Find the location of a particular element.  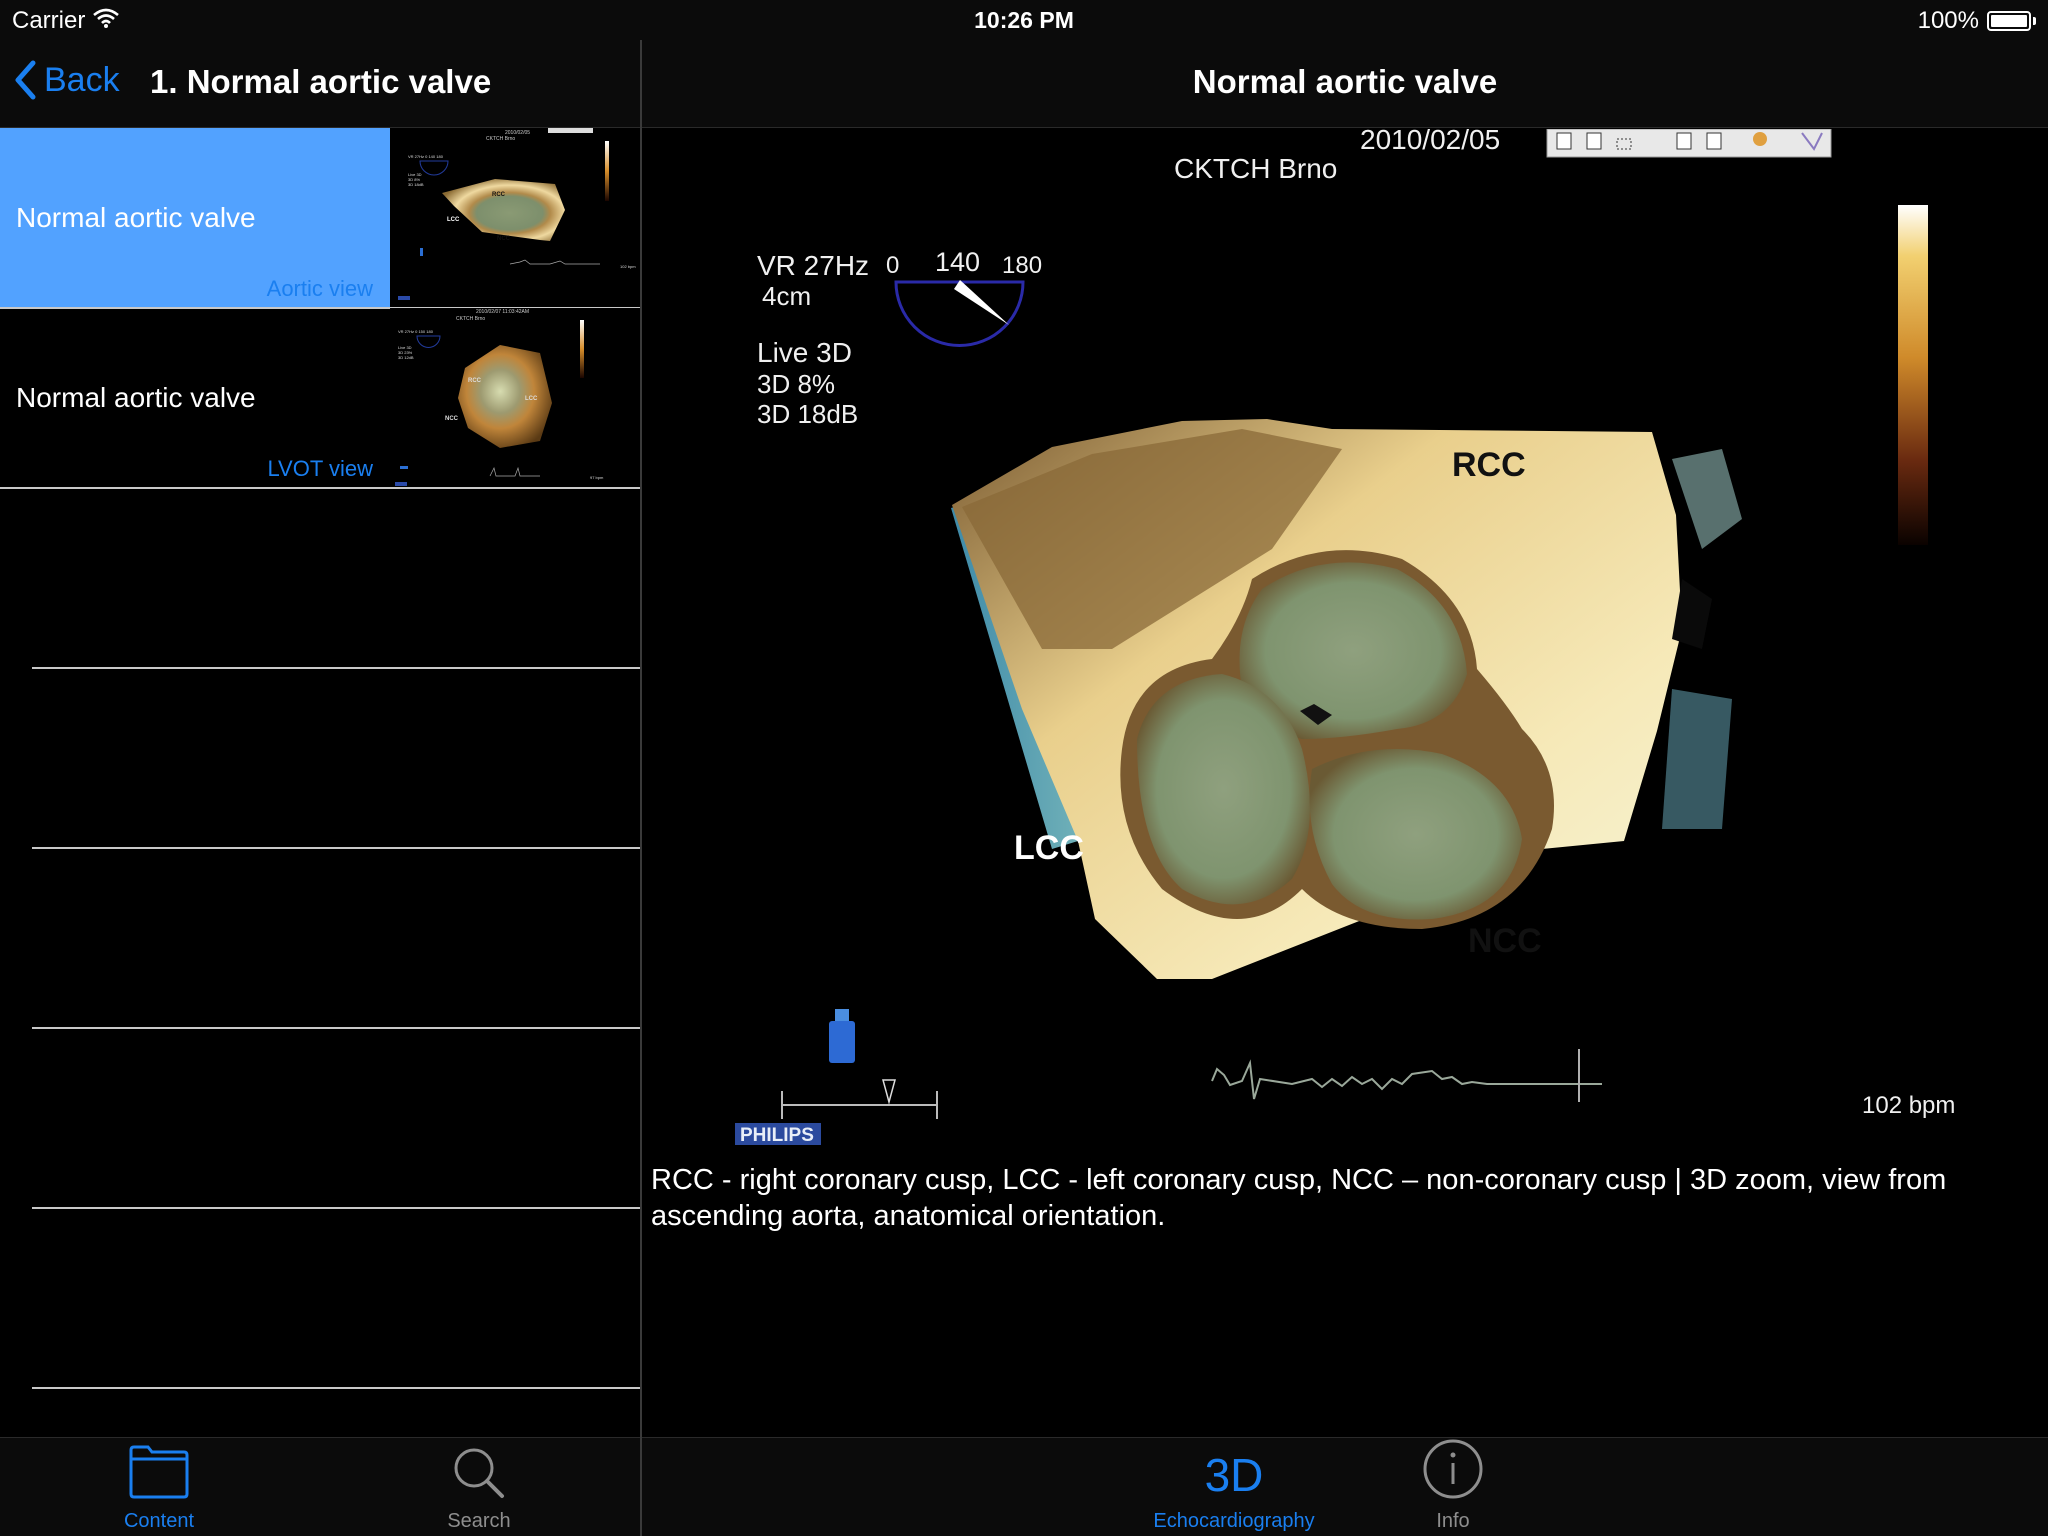

valve-3d-render is located at coordinates (1346, 699).